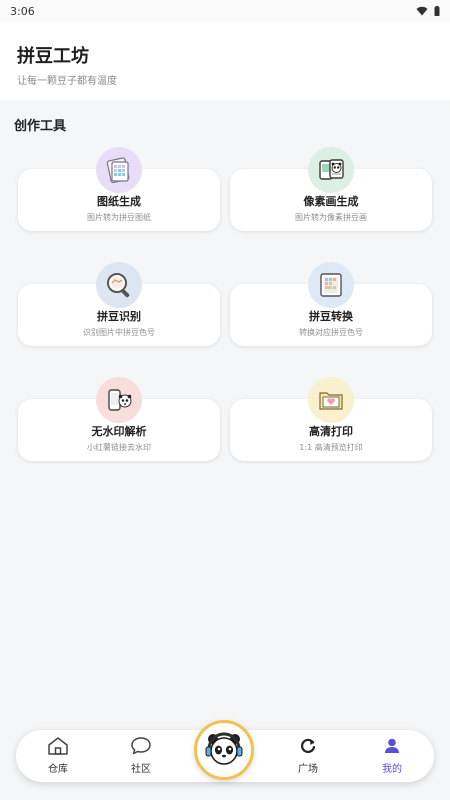  Describe the element at coordinates (58, 746) in the screenshot. I see `home-icon` at that location.